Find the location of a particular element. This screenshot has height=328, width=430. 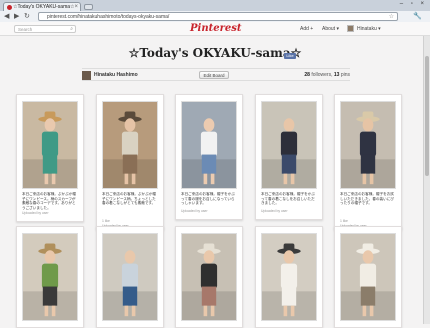

reload-button: ↻ is located at coordinates (27, 16).